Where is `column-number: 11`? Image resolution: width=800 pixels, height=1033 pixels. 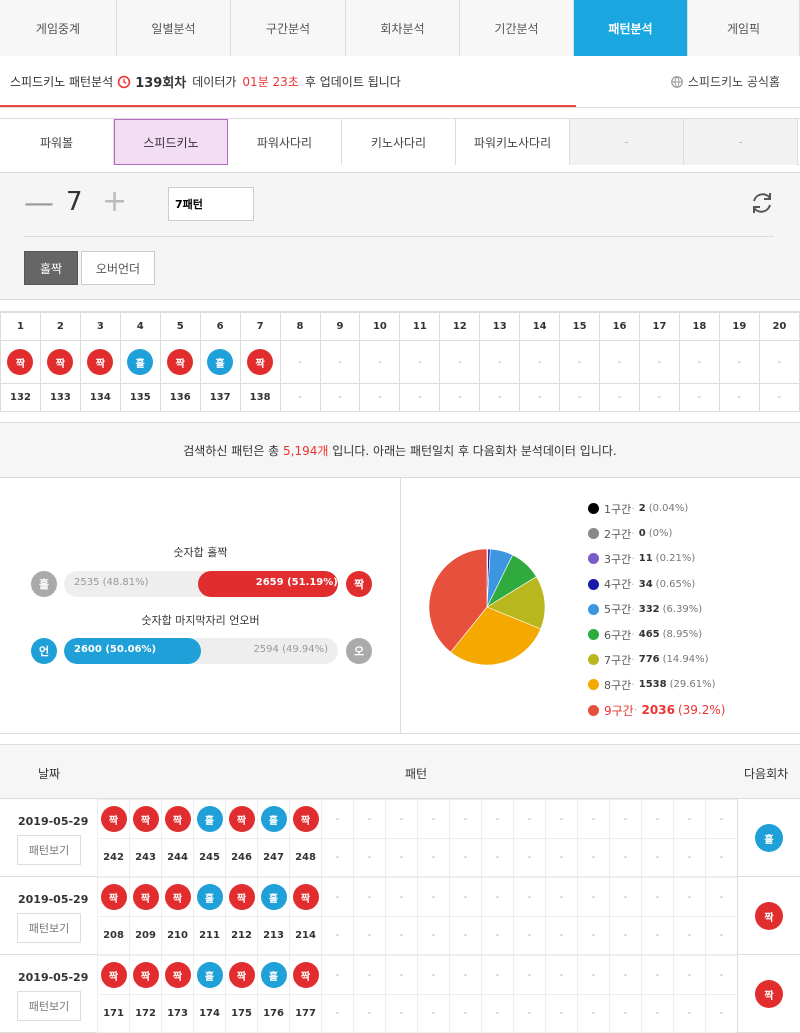
column-number: 11 is located at coordinates (420, 326).